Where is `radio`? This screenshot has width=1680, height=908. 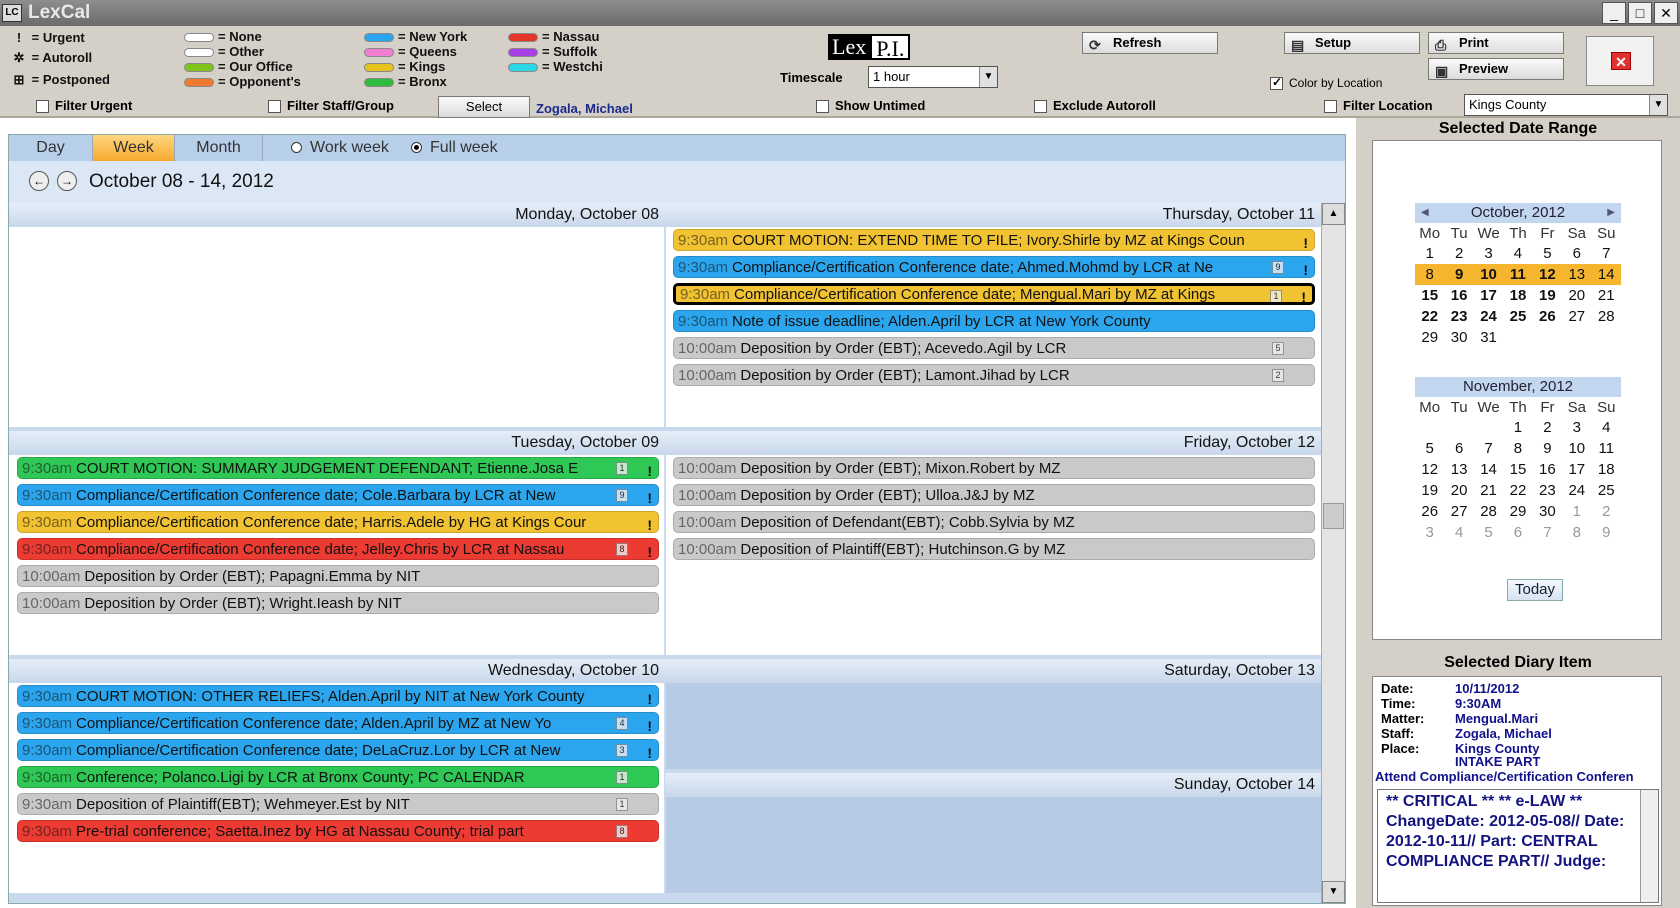 radio is located at coordinates (416, 148).